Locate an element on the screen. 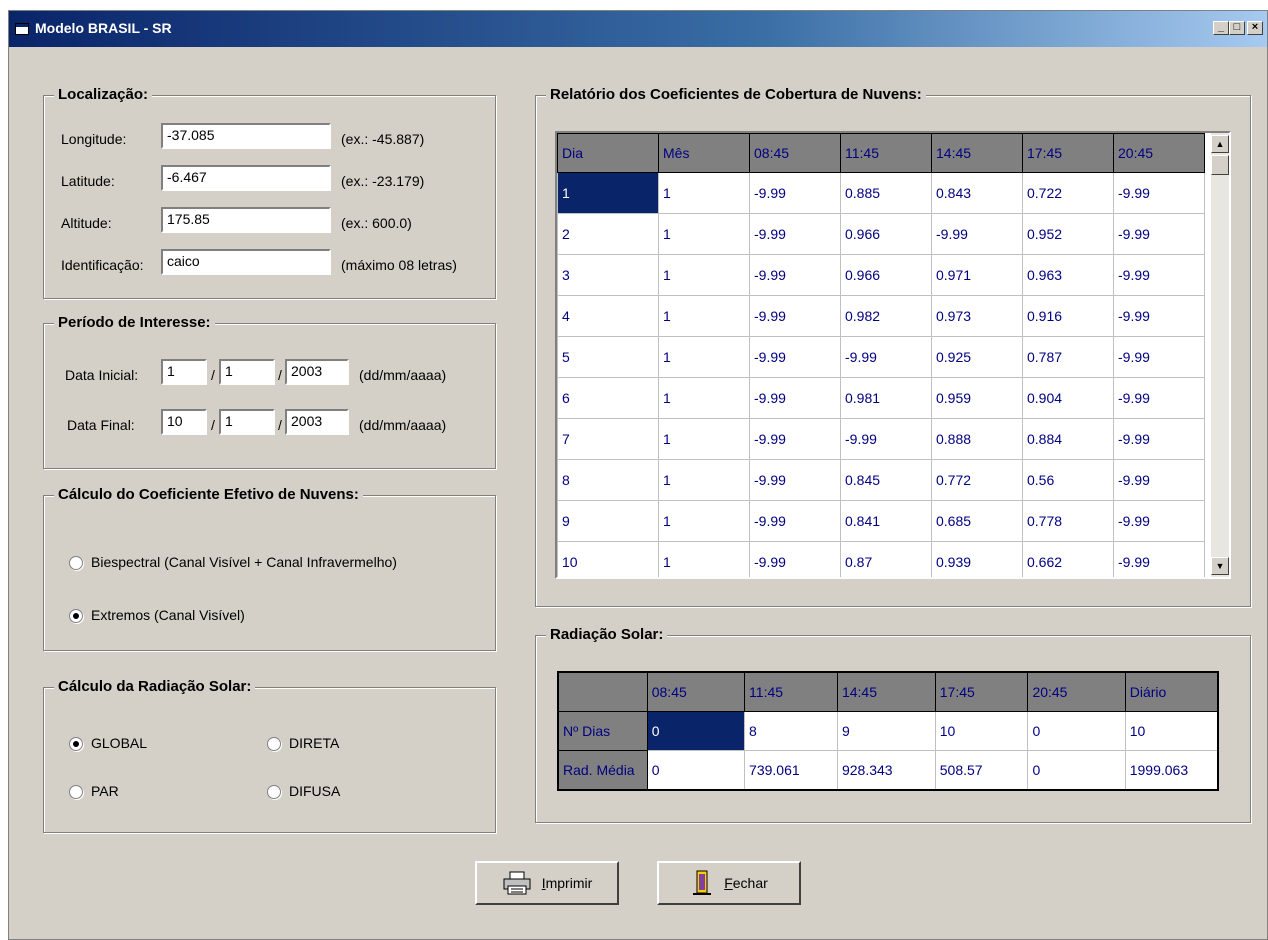 This screenshot has height=940, width=1268. table-cell: 5 is located at coordinates (608, 357).